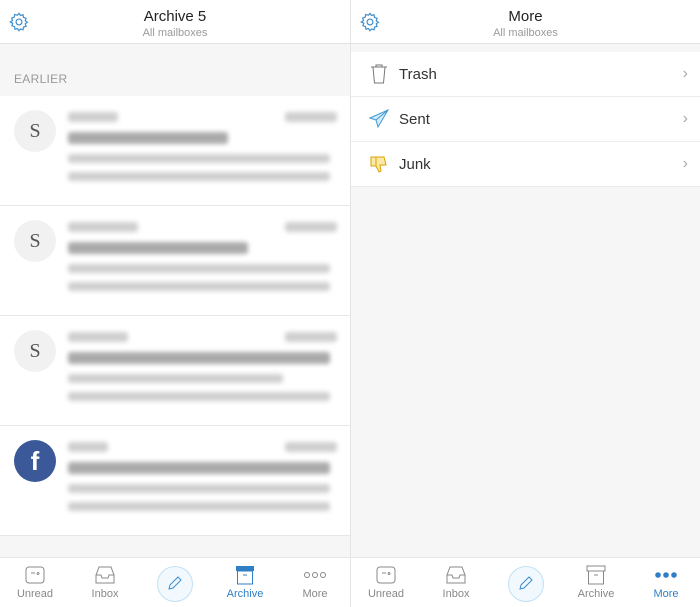 The height and width of the screenshot is (607, 700). What do you see at coordinates (379, 74) in the screenshot?
I see `trash-icon` at bounding box center [379, 74].